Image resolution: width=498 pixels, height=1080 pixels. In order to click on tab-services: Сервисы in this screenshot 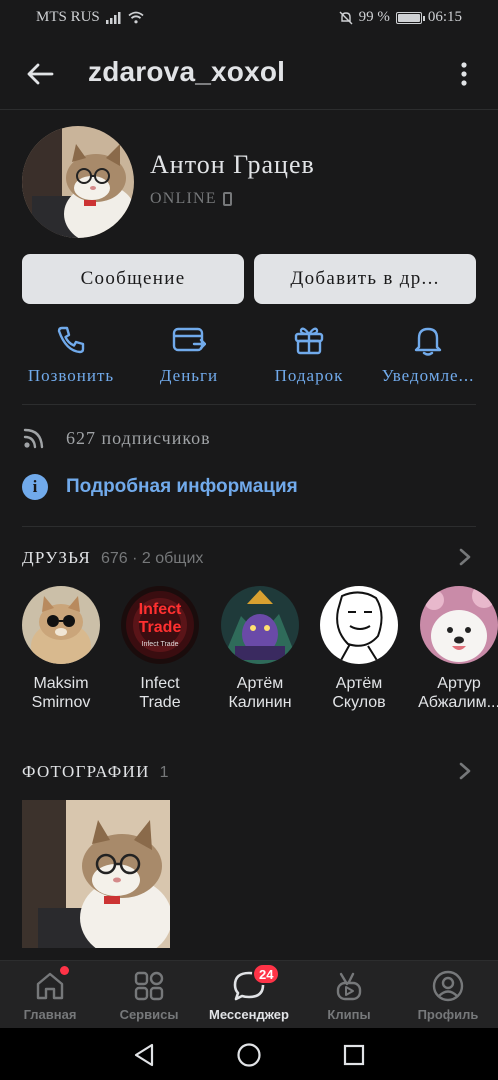, I will do `click(149, 995)`.